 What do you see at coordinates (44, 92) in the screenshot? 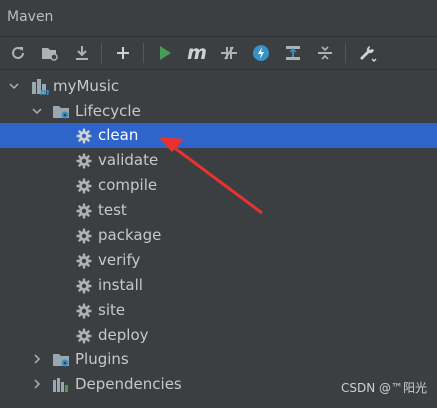
I see `svg-text: m` at bounding box center [44, 92].